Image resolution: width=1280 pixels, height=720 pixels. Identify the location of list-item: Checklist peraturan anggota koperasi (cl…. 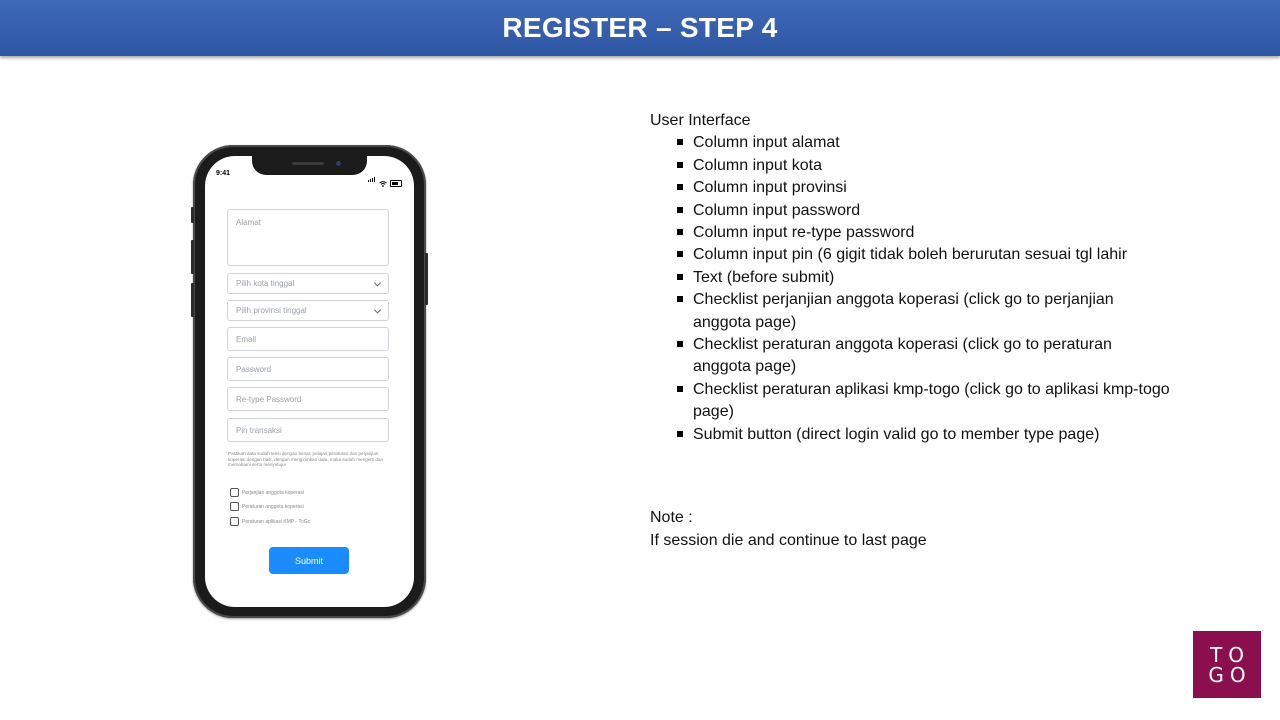
(923, 356).